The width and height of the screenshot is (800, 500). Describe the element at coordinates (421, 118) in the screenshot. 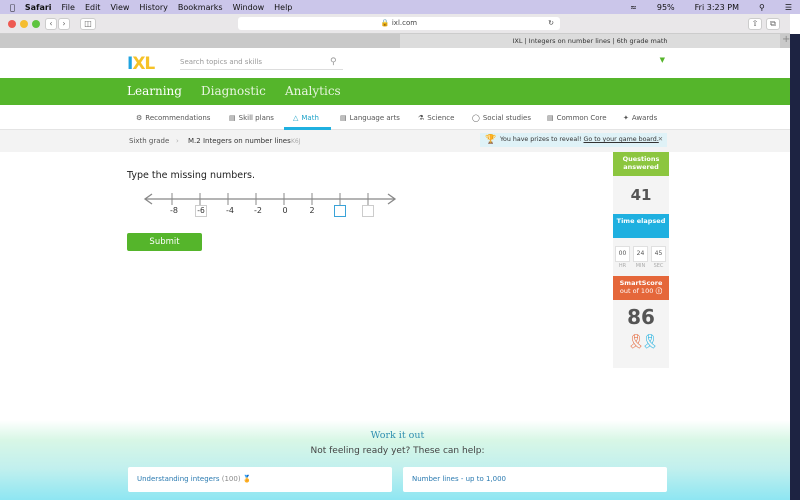

I see `science-icon: ⚗` at that location.